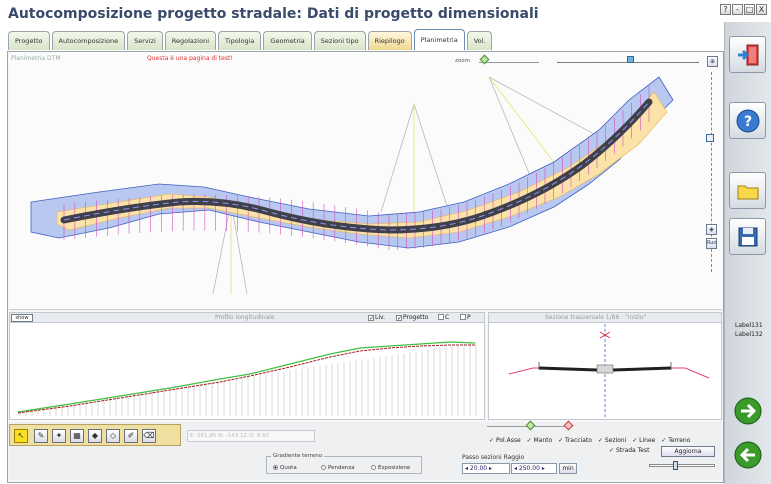  I want to click on check-tracciato: ✓ Tracciato, so click(575, 440).